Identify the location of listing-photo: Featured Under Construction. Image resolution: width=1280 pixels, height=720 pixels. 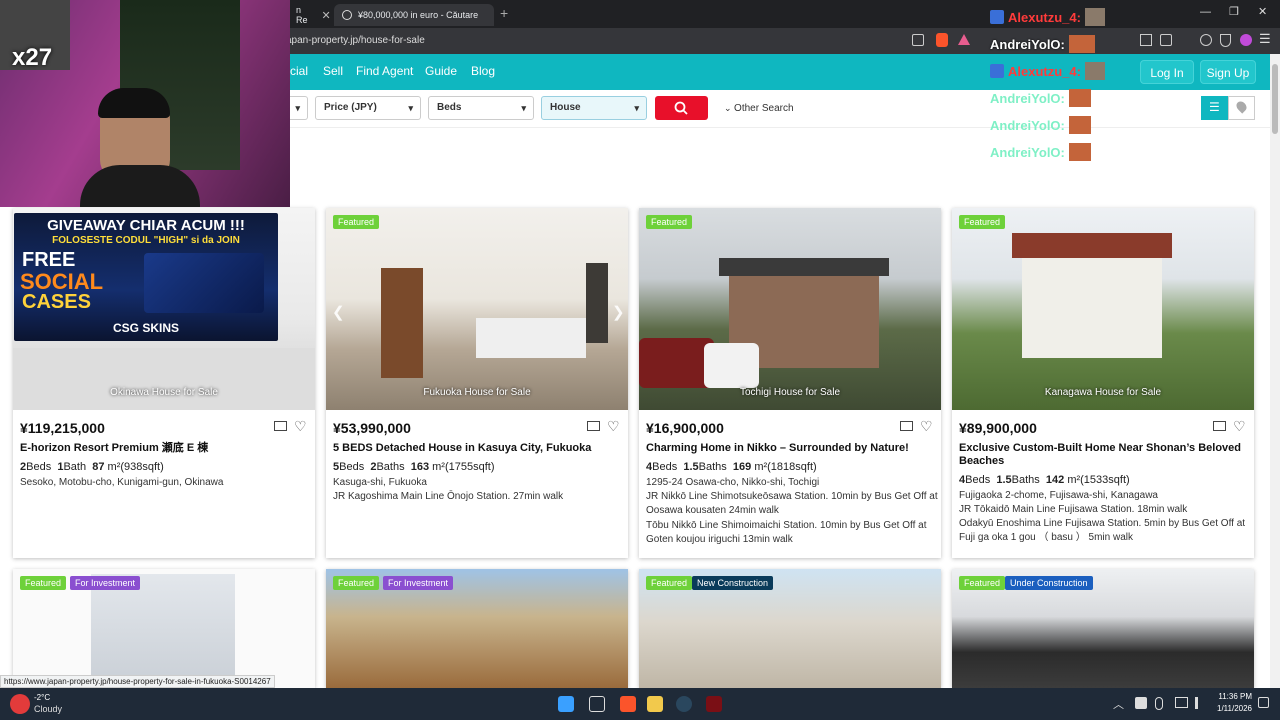
(1103, 628).